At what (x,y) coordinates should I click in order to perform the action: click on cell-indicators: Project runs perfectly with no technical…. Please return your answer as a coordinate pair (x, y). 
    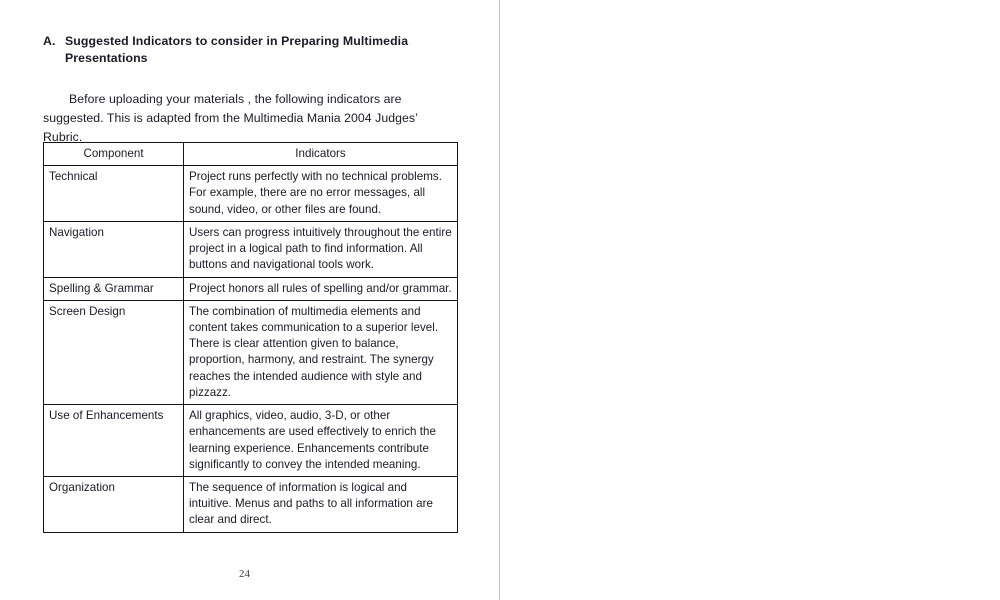
    Looking at the image, I should click on (320, 193).